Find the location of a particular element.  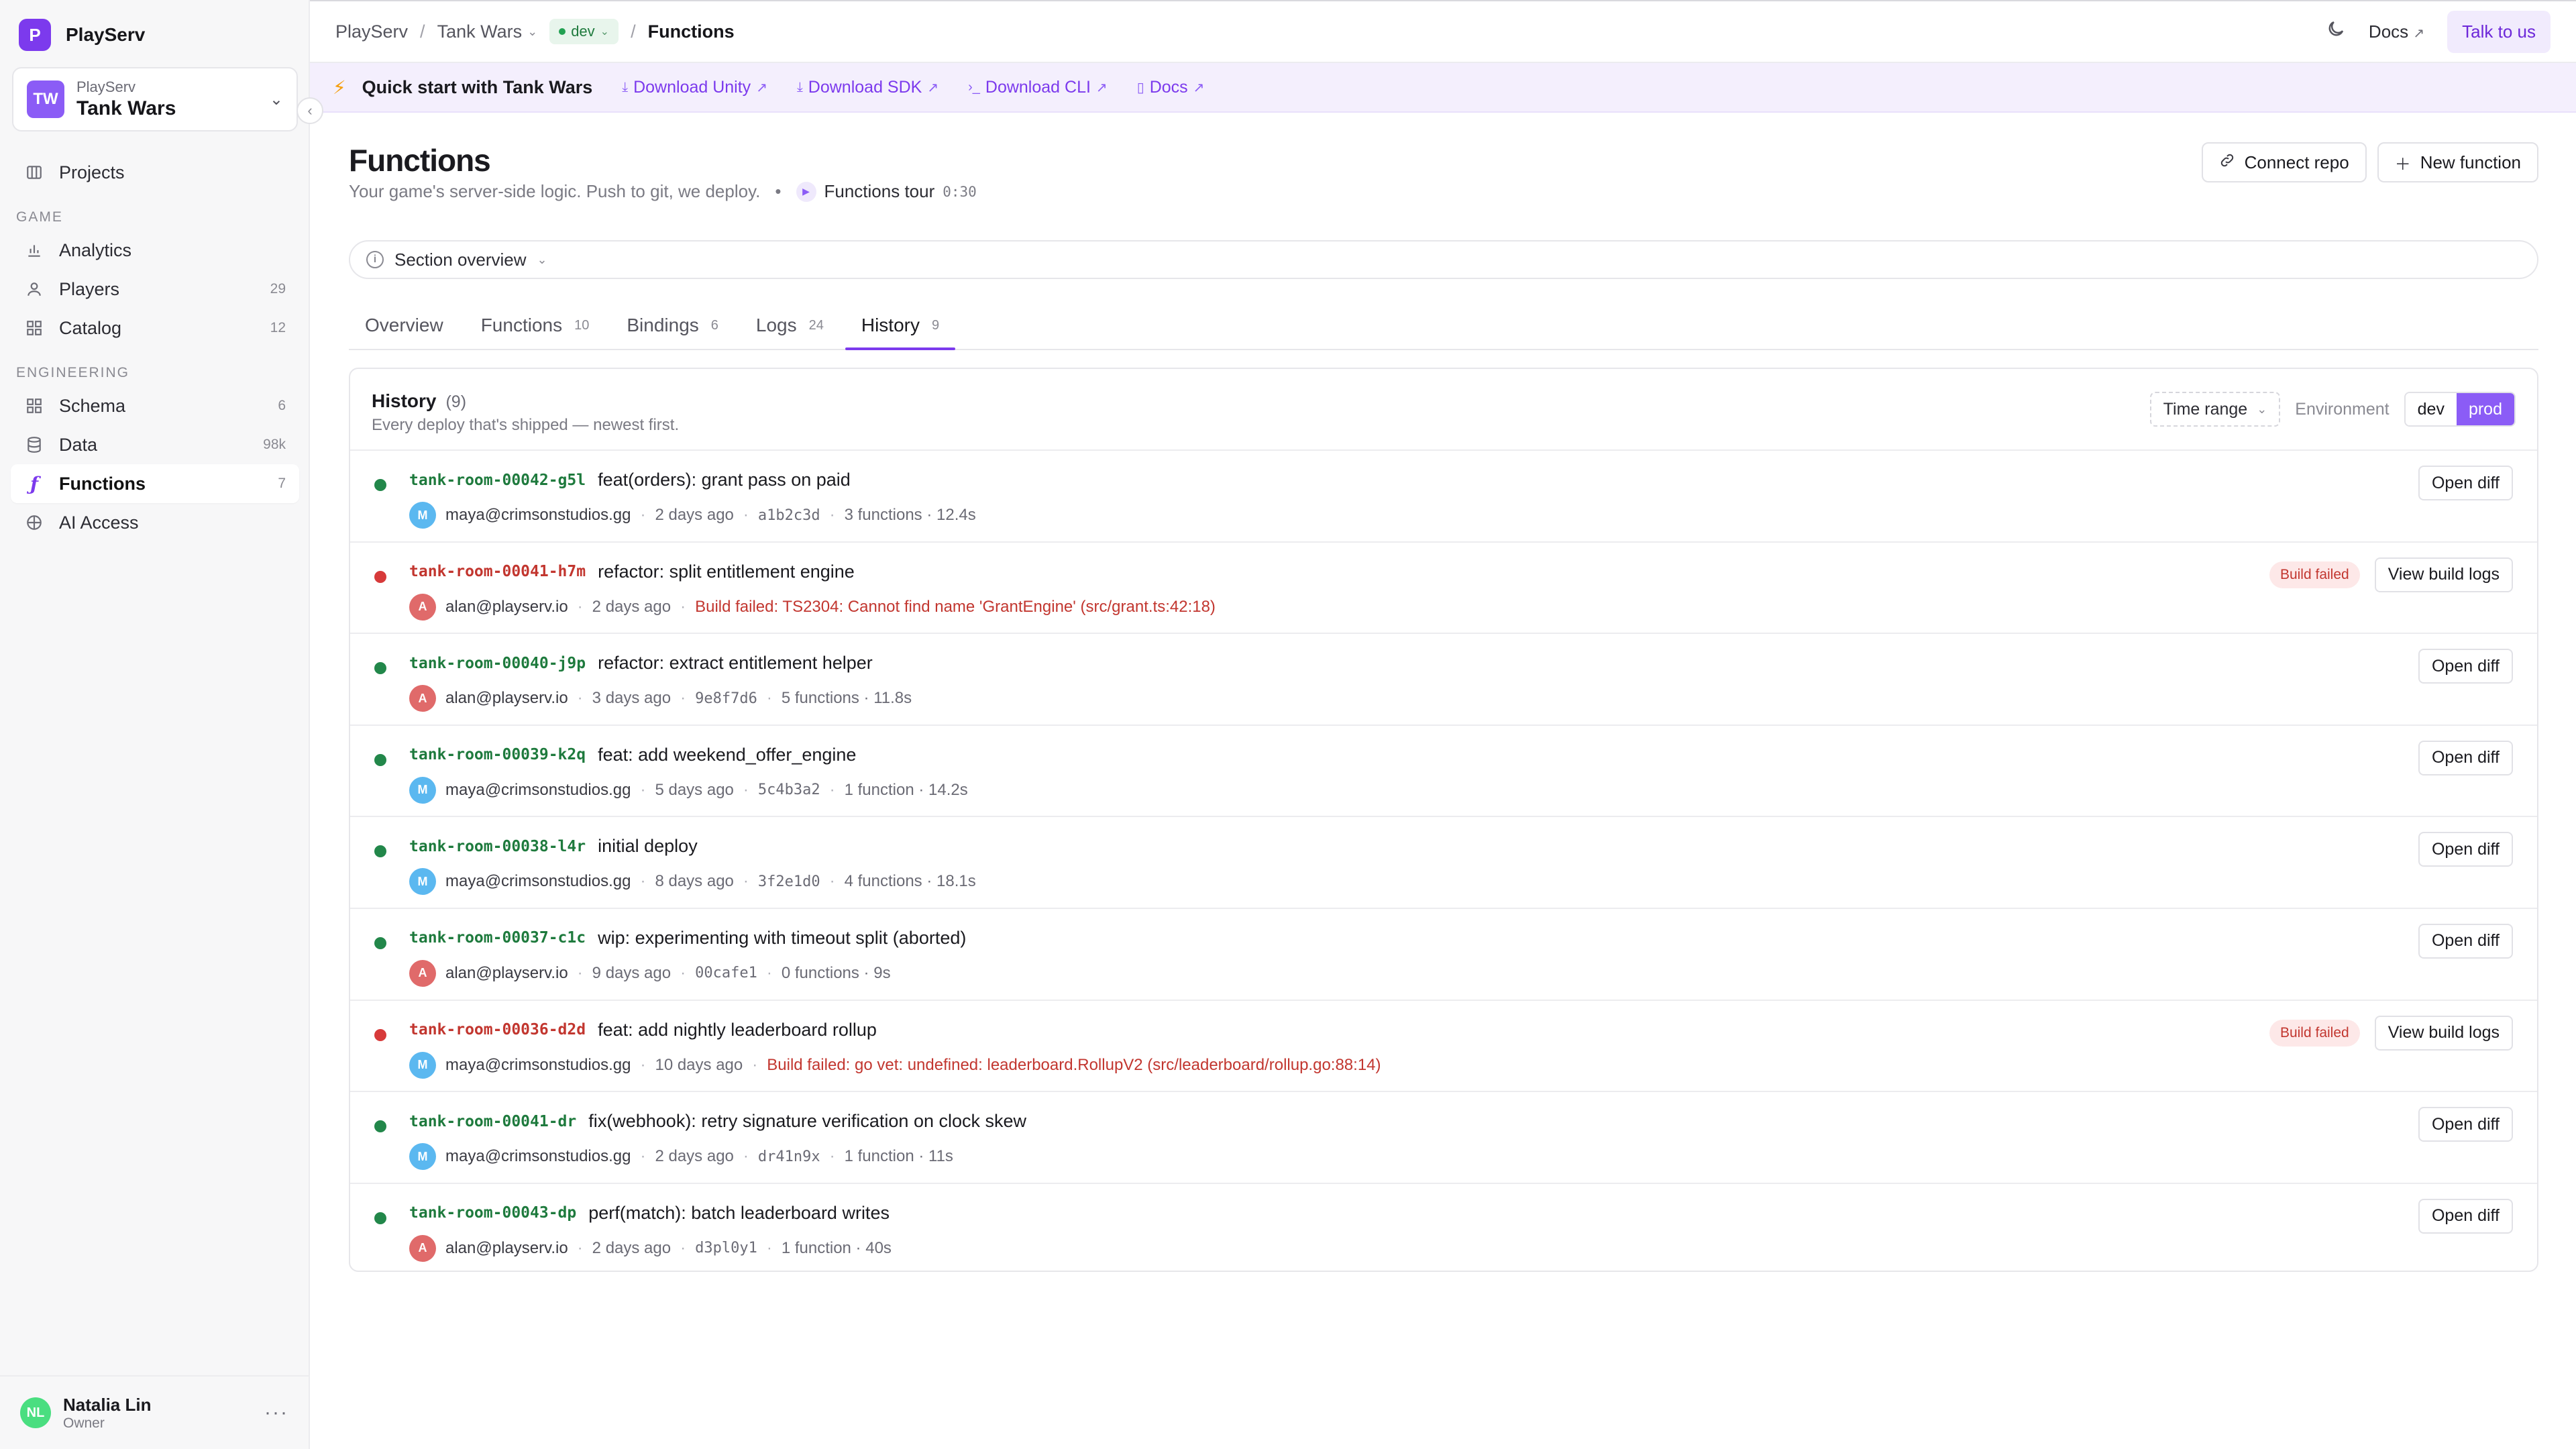

tab-overview: Overview is located at coordinates (404, 325).